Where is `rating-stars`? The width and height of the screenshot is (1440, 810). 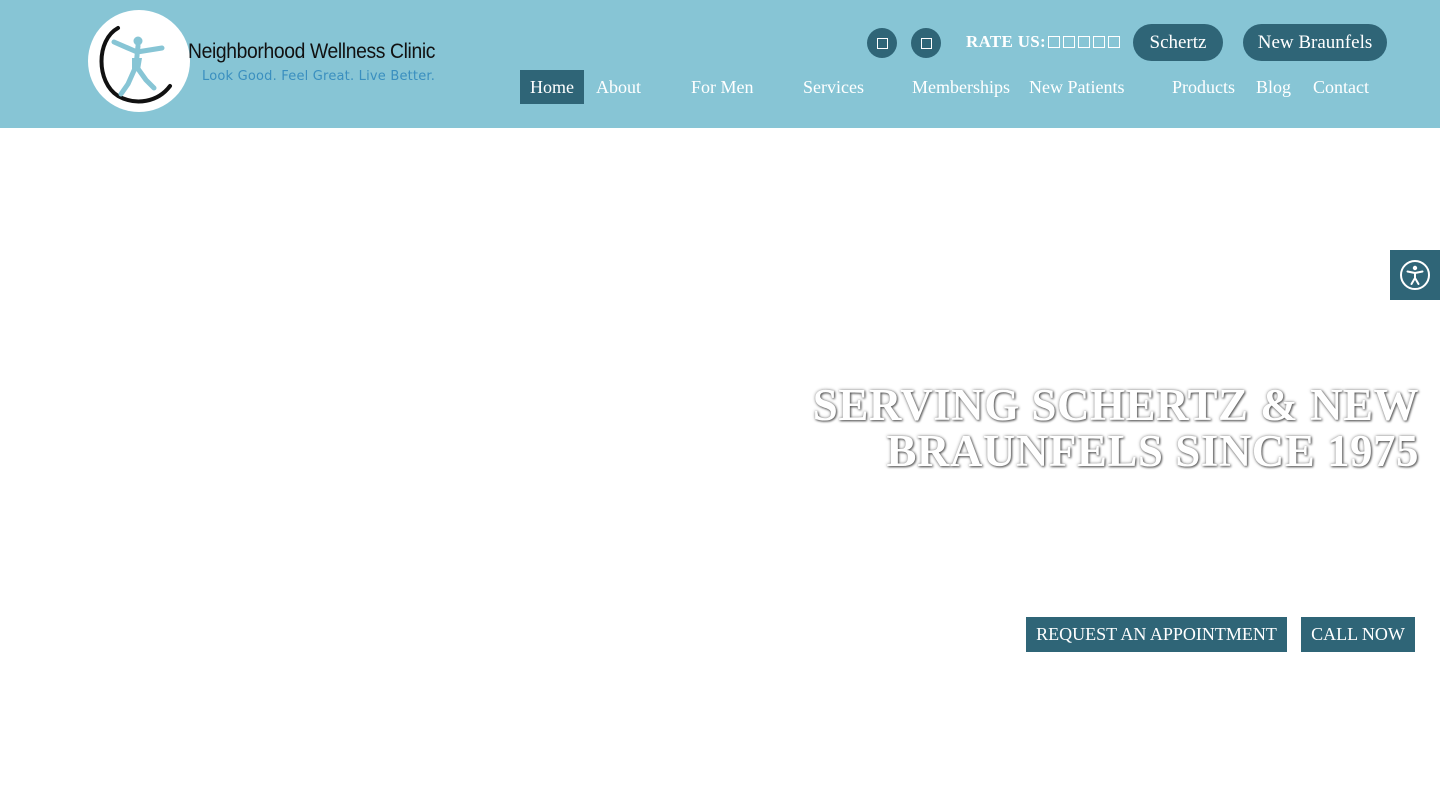 rating-stars is located at coordinates (1084, 42).